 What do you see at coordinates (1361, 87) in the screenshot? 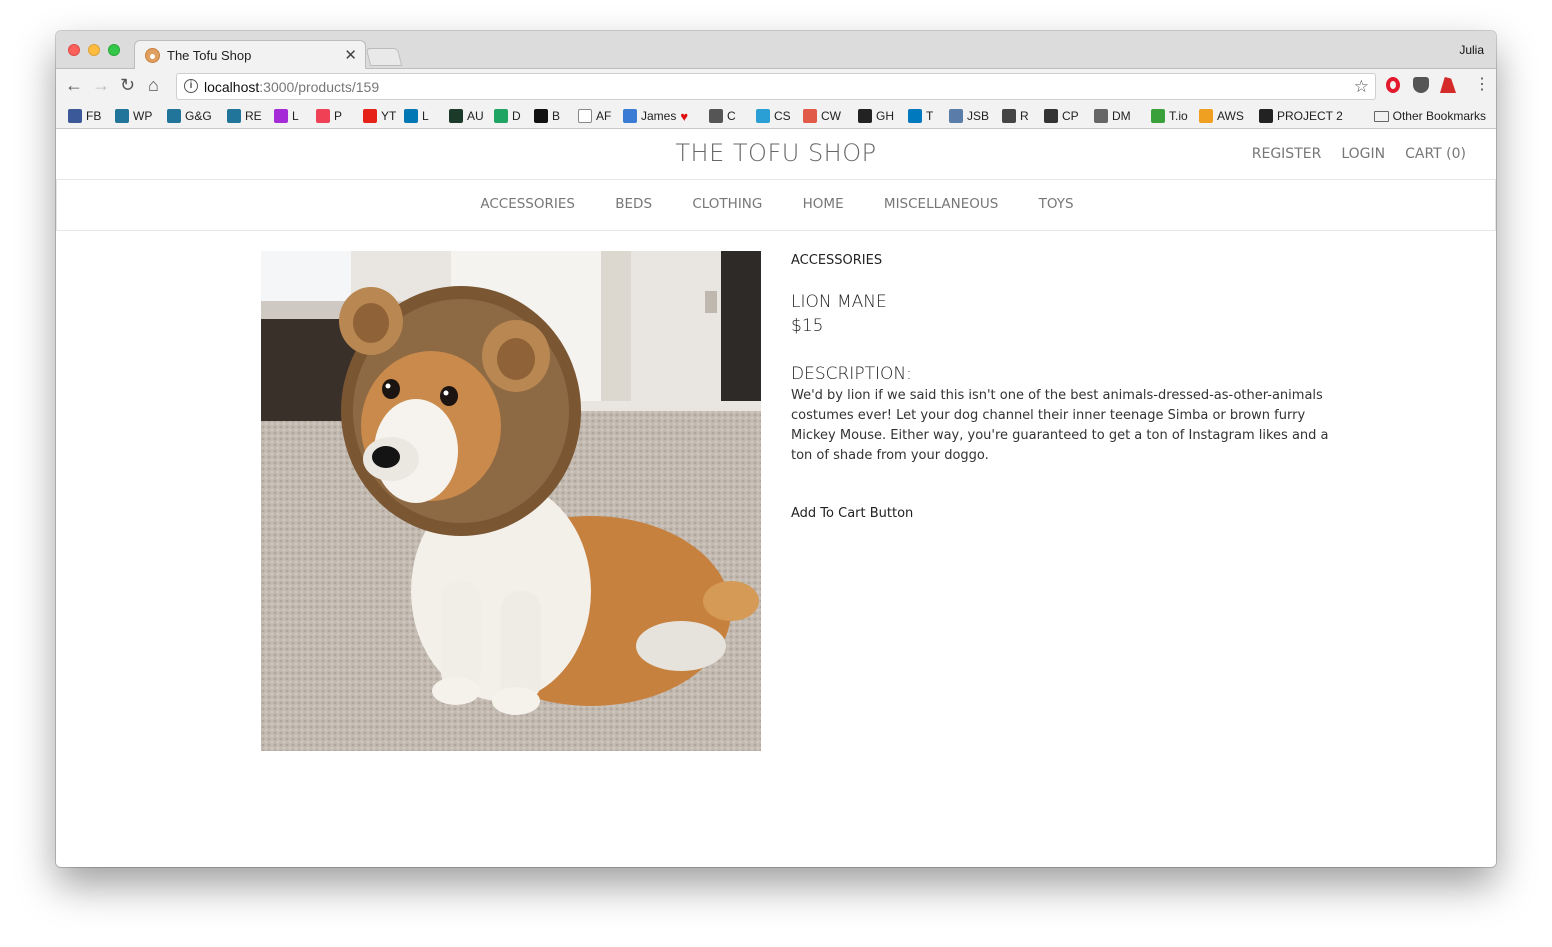
I see `bookmark-star-icon: ☆` at bounding box center [1361, 87].